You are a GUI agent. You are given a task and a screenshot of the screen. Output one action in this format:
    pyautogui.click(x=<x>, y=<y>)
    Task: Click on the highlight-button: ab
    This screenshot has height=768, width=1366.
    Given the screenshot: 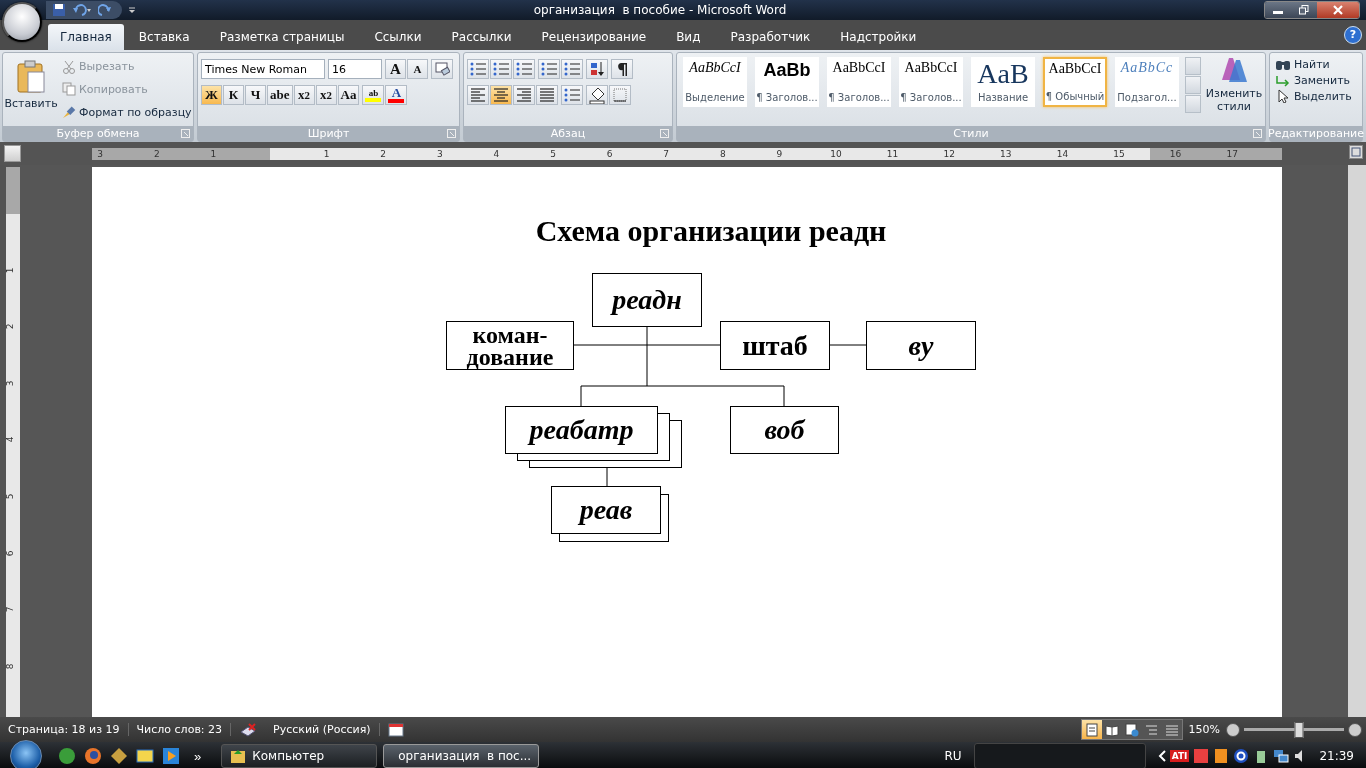 What is the action you would take?
    pyautogui.click(x=373, y=95)
    